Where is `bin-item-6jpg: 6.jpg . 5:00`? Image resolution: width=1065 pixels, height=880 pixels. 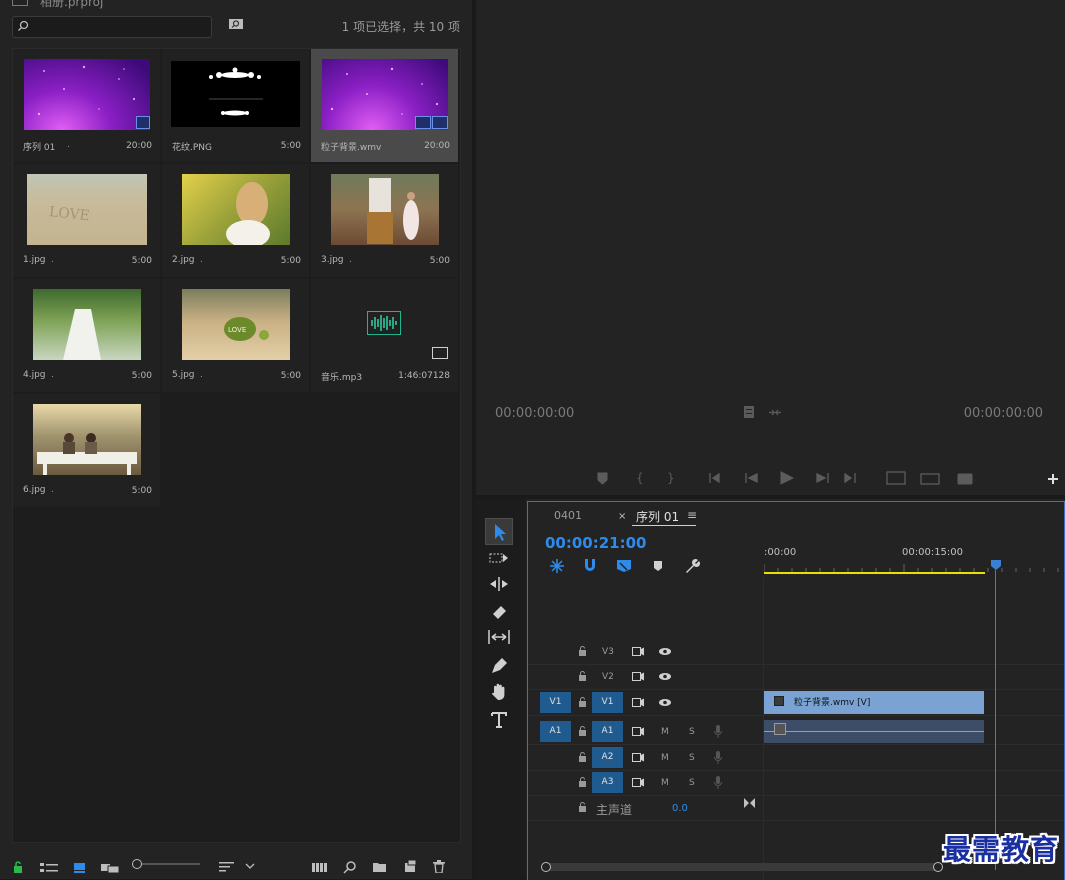
bin-item-6jpg: 6.jpg . 5:00 is located at coordinates (86, 450).